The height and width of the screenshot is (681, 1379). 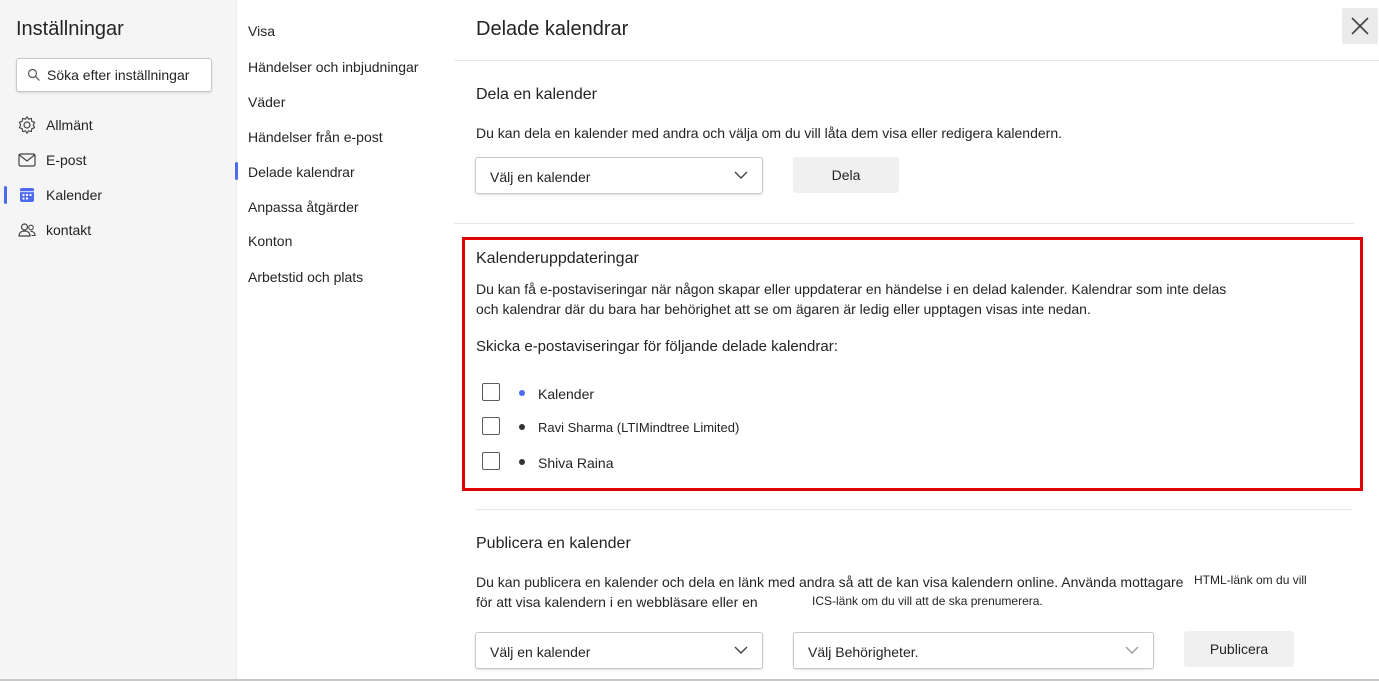 What do you see at coordinates (916, 60) in the screenshot?
I see `header-divider` at bounding box center [916, 60].